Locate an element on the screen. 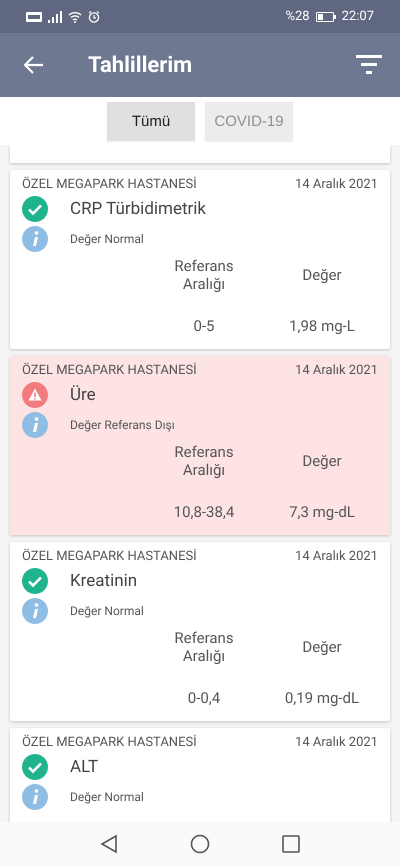  triangle-icon is located at coordinates (109, 844).